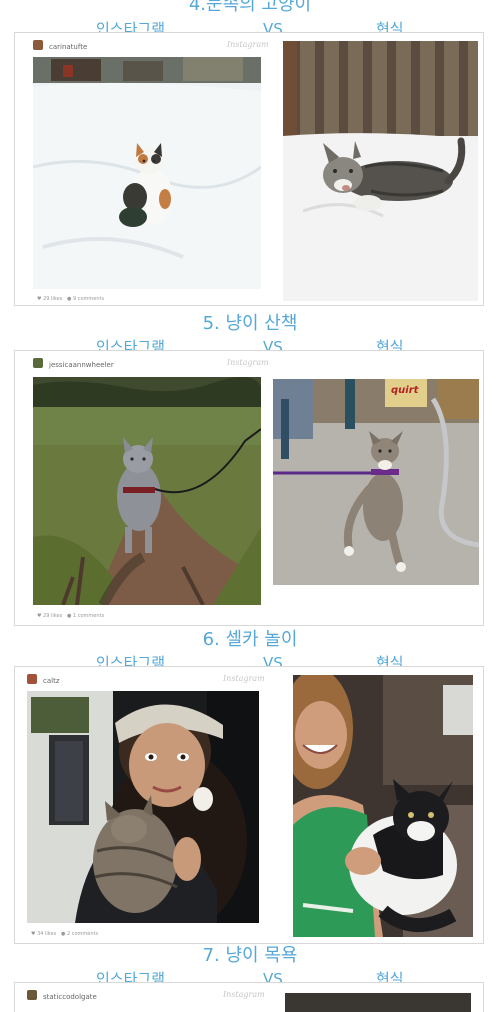 The height and width of the screenshot is (1012, 500). Describe the element at coordinates (70, 997) in the screenshot. I see `username: staticcodolgate` at that location.